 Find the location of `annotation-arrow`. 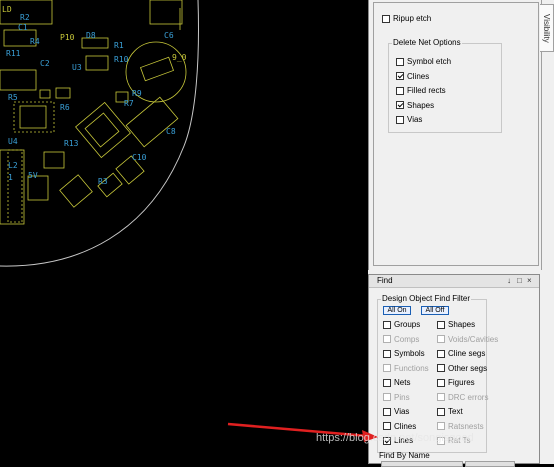

annotation-arrow is located at coordinates (302, 432).